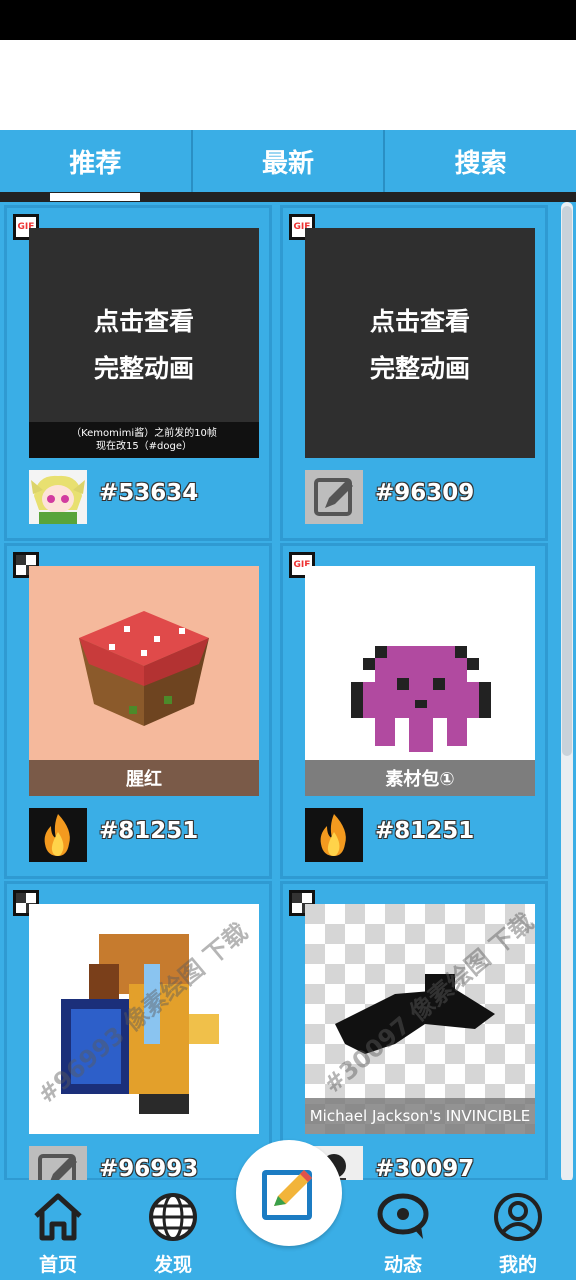 The width and height of the screenshot is (576, 1280). I want to click on artwork-id: #53634, so click(148, 493).